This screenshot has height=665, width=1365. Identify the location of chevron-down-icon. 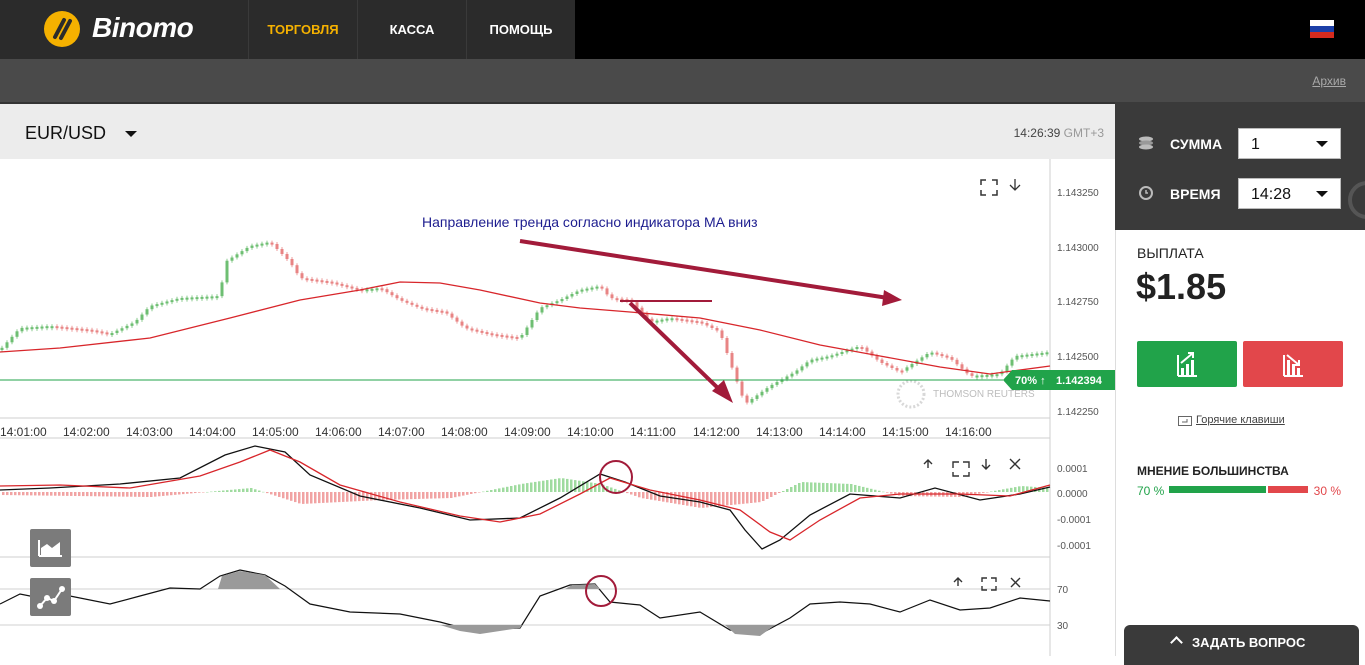
(131, 134).